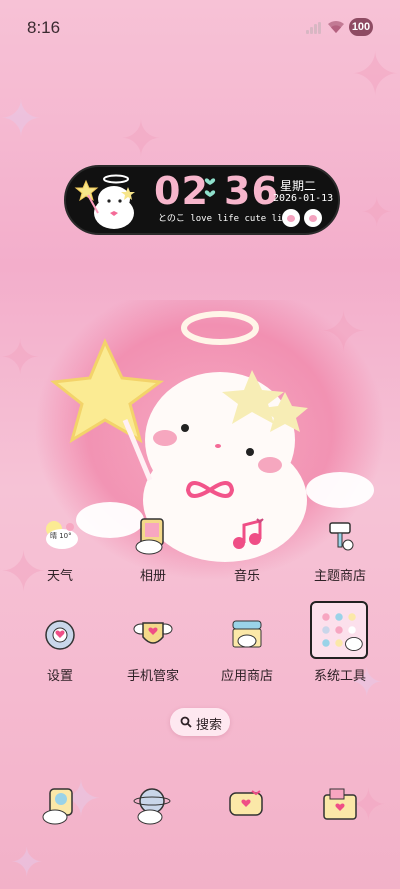 This screenshot has width=400, height=889. What do you see at coordinates (200, 26) in the screenshot?
I see `status-bar: 8:16 100` at bounding box center [200, 26].